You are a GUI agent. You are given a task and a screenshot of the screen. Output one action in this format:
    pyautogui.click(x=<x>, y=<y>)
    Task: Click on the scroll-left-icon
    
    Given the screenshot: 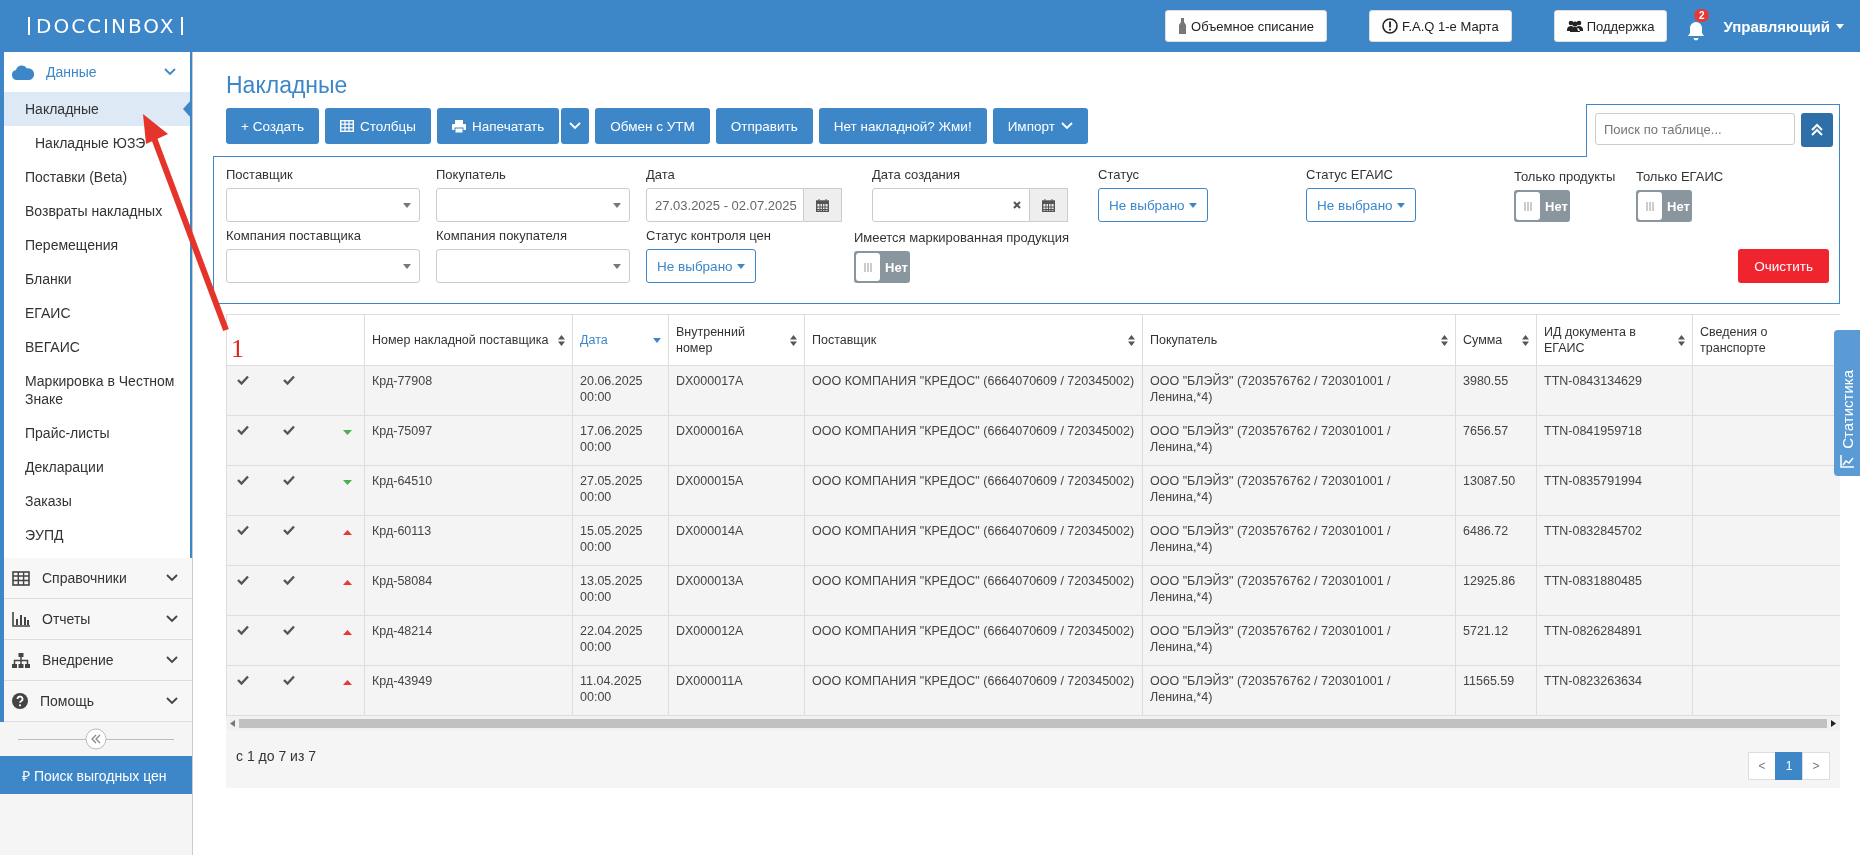 What is the action you would take?
    pyautogui.click(x=232, y=723)
    